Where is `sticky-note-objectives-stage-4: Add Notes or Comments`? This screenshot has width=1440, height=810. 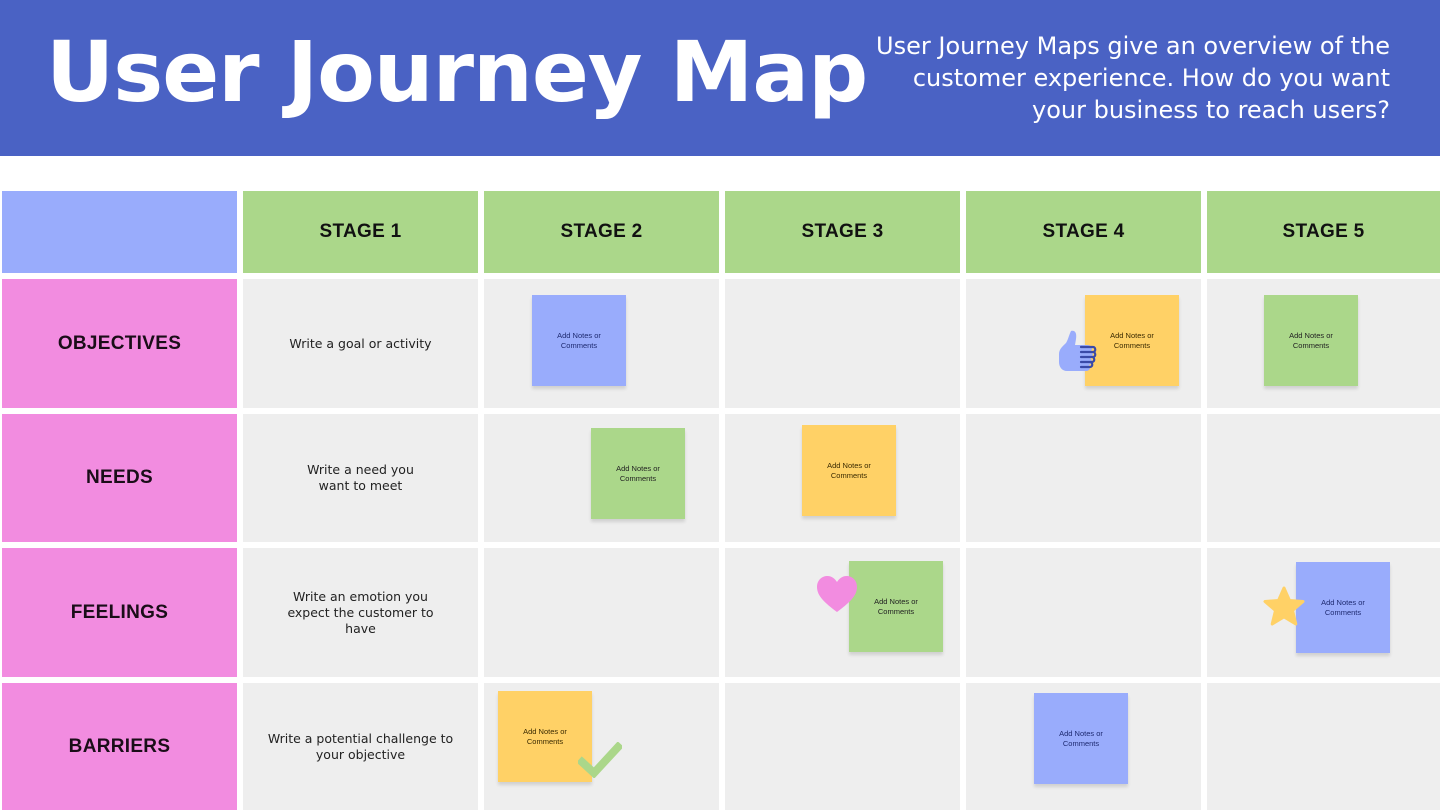 sticky-note-objectives-stage-4: Add Notes or Comments is located at coordinates (1132, 340).